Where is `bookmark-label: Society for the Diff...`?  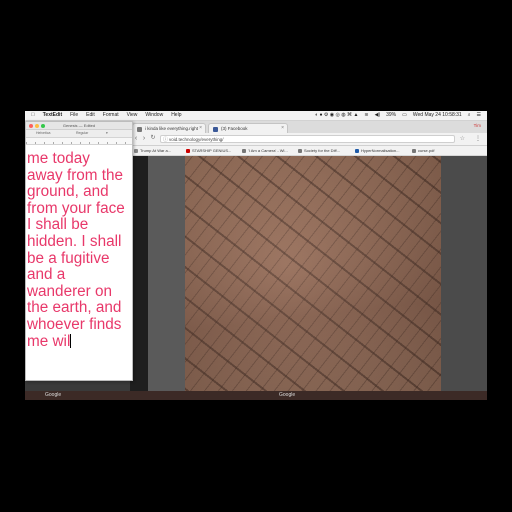
bookmark-label: Society for the Diff... is located at coordinates (322, 150).